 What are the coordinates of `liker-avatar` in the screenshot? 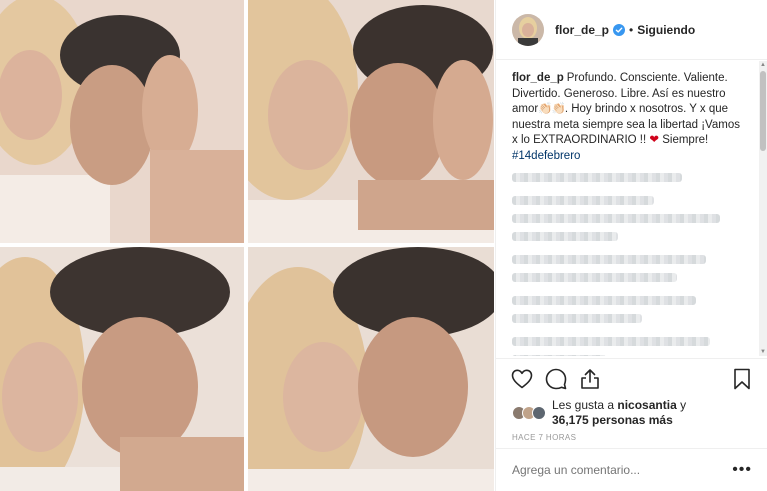 It's located at (539, 413).